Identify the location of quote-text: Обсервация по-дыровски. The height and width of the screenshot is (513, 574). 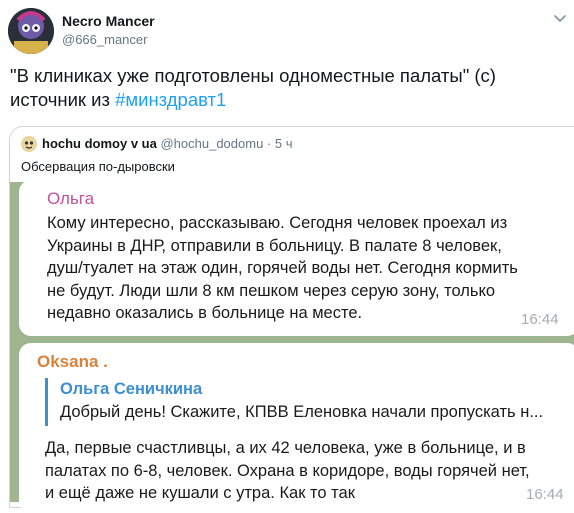
(98, 166).